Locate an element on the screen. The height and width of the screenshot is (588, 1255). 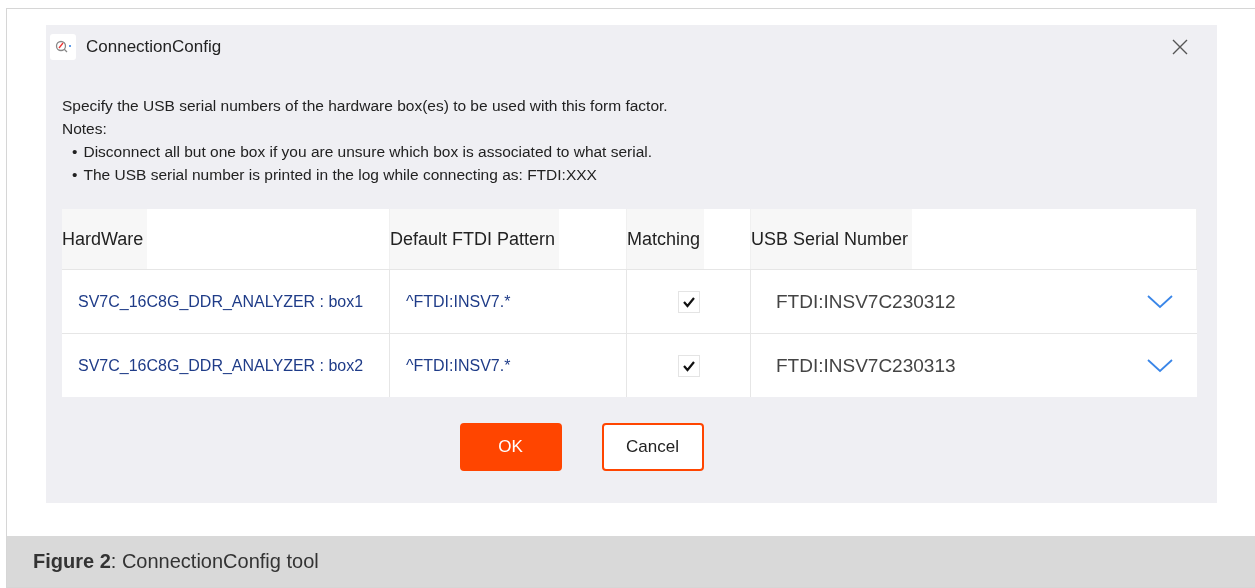
note-text: Disconnect all but one box if you are unsure which box is associated to what serial. is located at coordinates (368, 152).